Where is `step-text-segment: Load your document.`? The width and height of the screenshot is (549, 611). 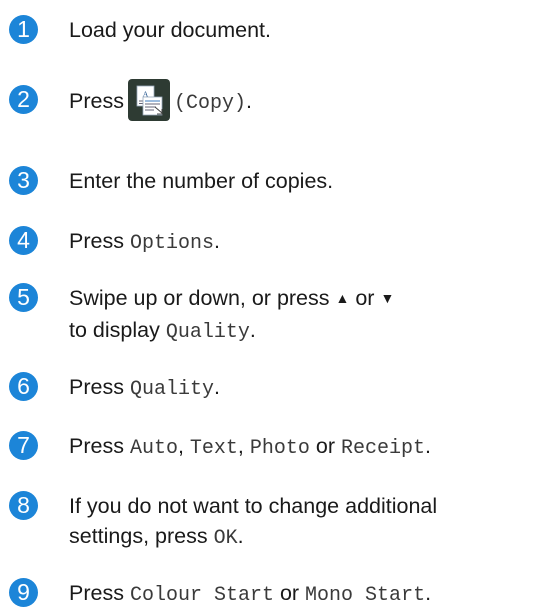
step-text-segment: Load your document. is located at coordinates (170, 30).